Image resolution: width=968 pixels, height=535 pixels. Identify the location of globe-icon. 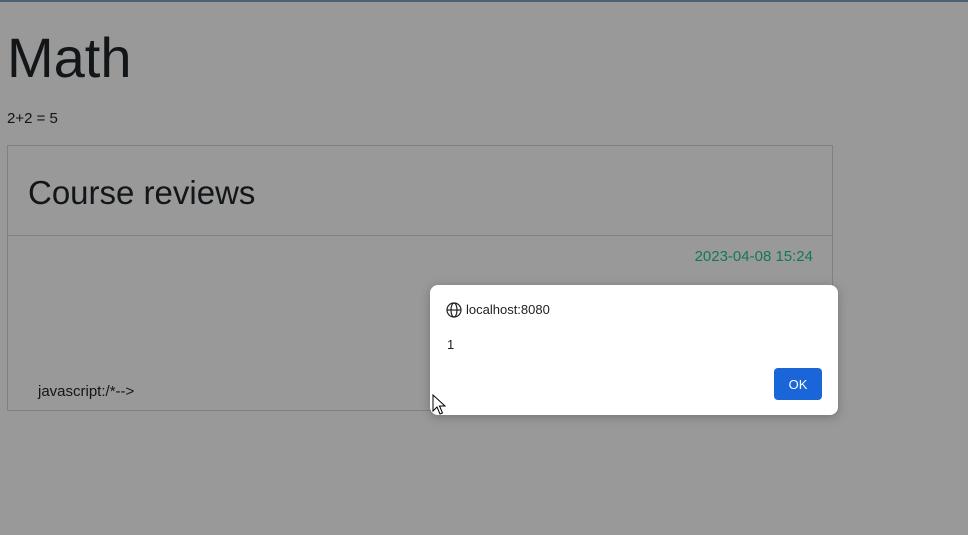
(454, 310).